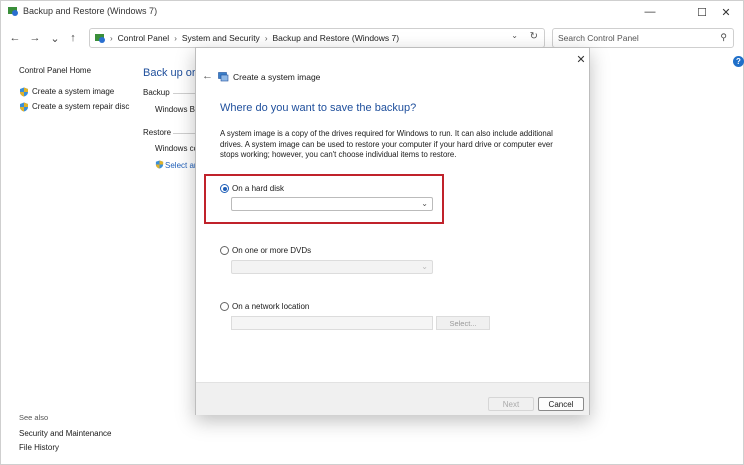 The height and width of the screenshot is (465, 744). I want to click on back-arrow-icon: ←, so click(15, 38).